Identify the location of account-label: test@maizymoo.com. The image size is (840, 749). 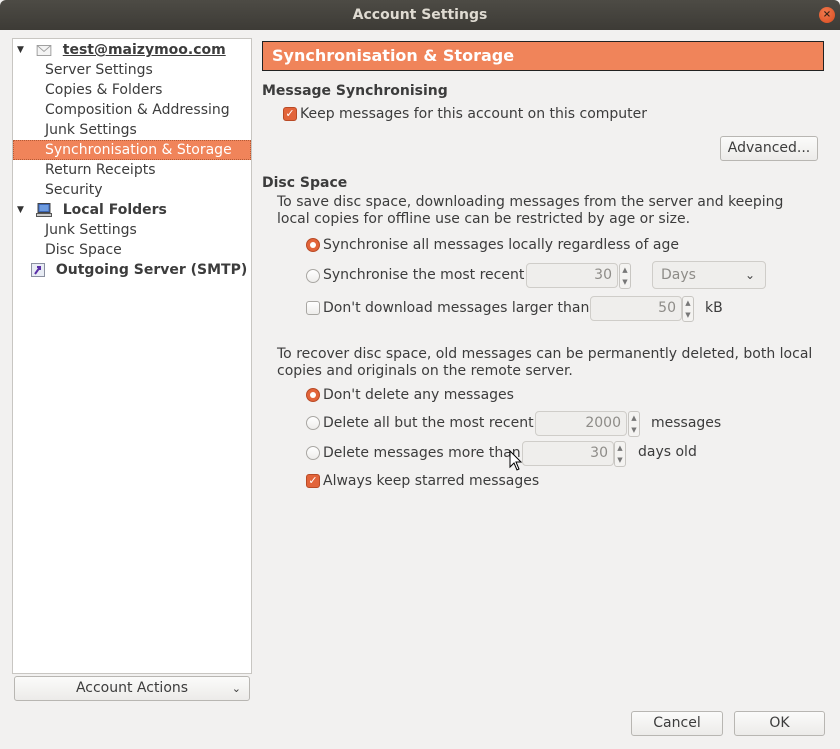
(144, 50).